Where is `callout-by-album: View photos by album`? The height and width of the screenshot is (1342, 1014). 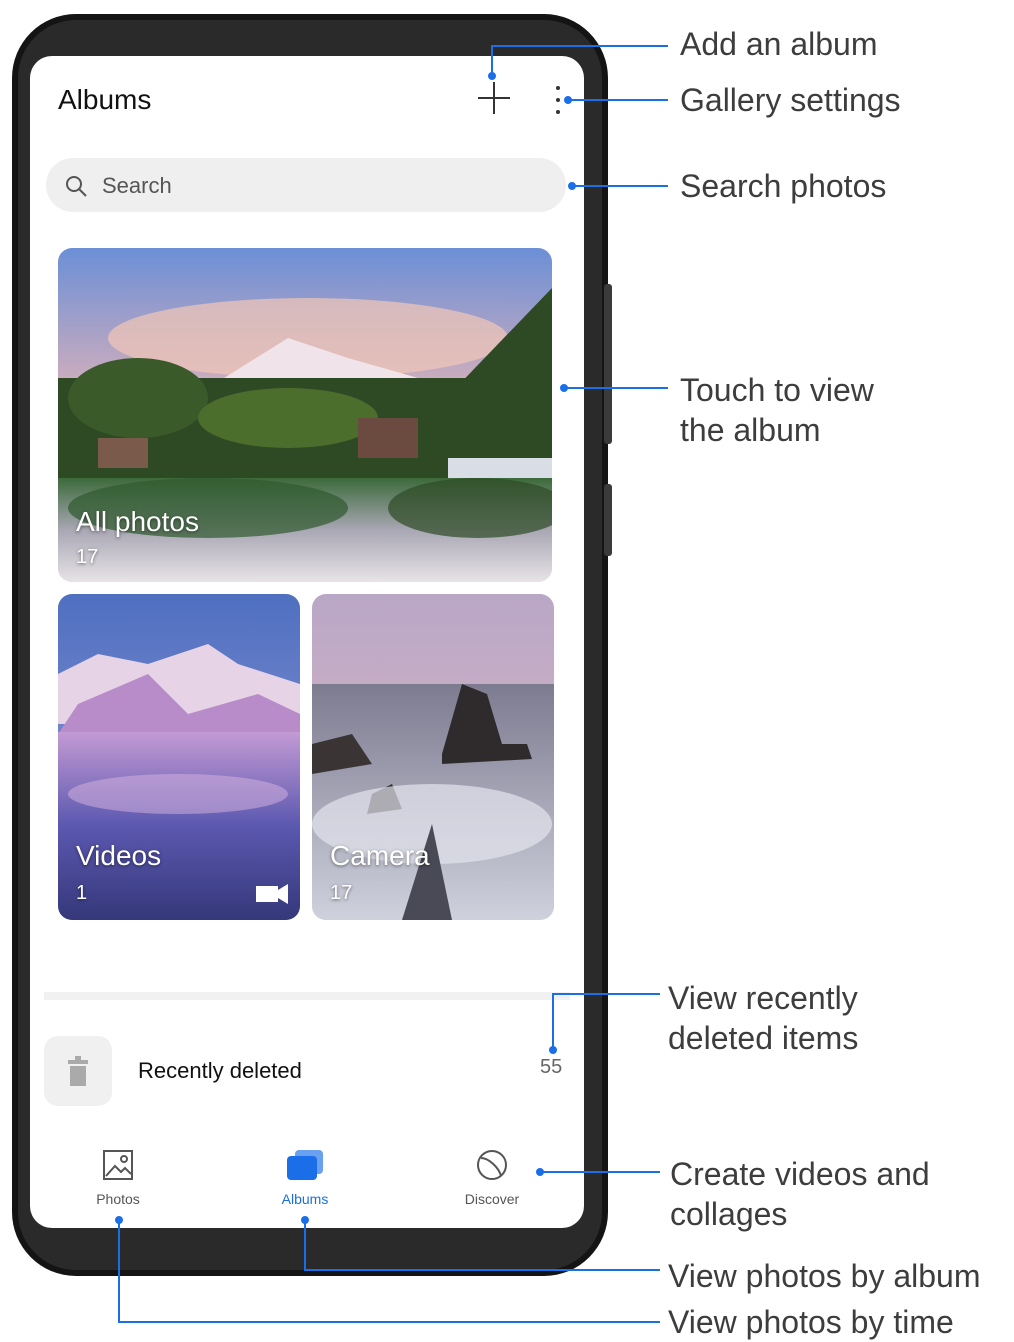 callout-by-album: View photos by album is located at coordinates (824, 1276).